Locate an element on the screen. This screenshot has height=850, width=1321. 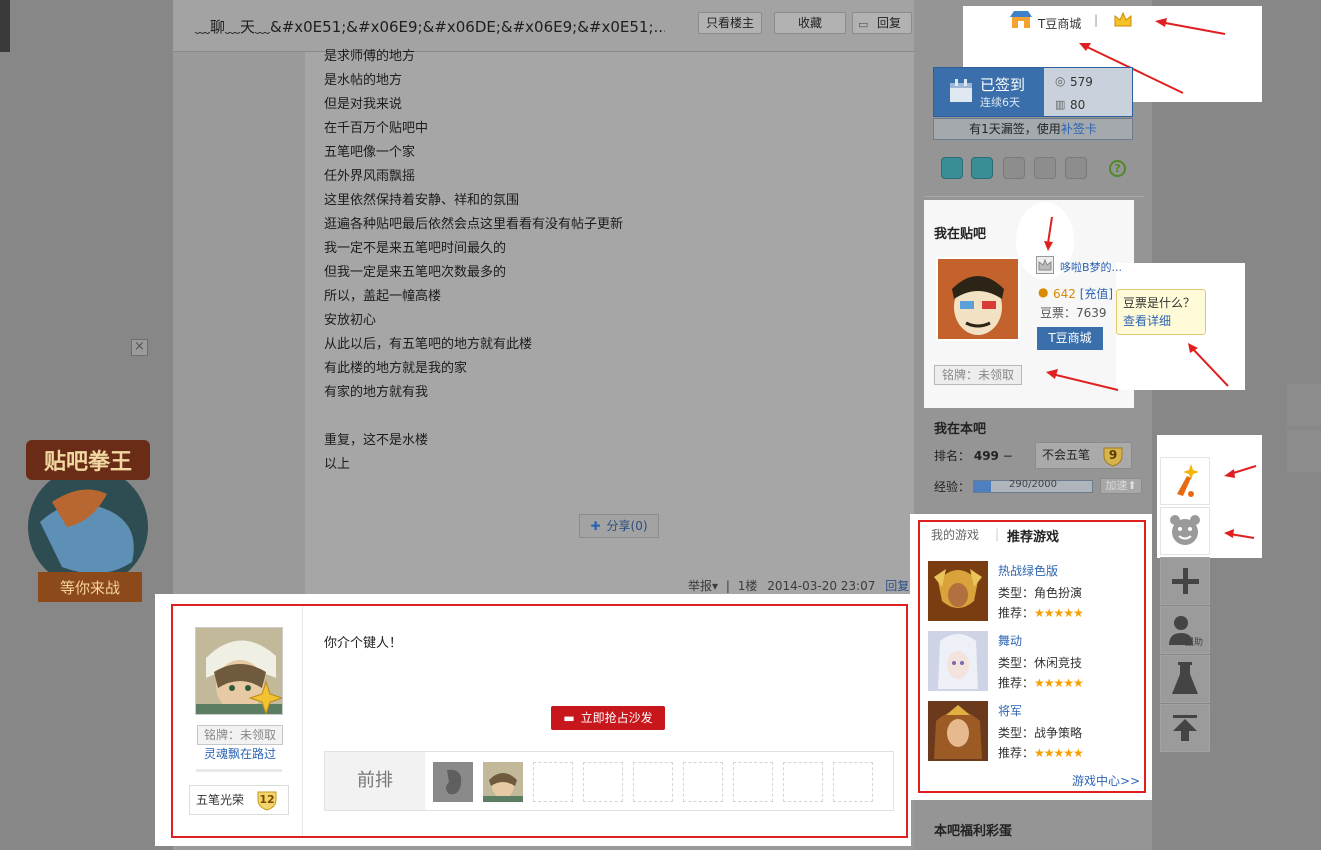
anime-mini-avatar is located at coordinates (503, 782).